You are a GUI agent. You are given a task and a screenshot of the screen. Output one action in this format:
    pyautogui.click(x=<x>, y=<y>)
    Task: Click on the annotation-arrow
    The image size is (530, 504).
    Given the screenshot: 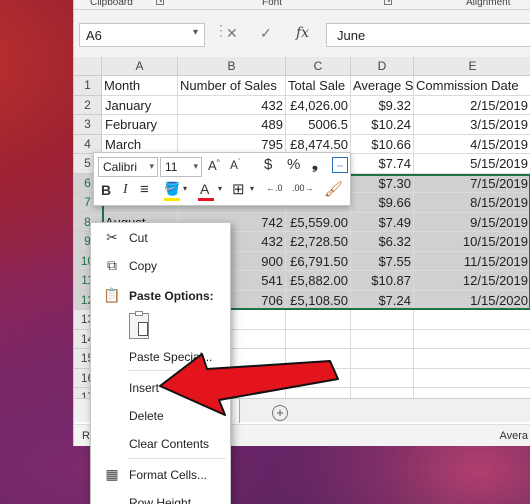 What is the action you would take?
    pyautogui.click(x=249, y=384)
    